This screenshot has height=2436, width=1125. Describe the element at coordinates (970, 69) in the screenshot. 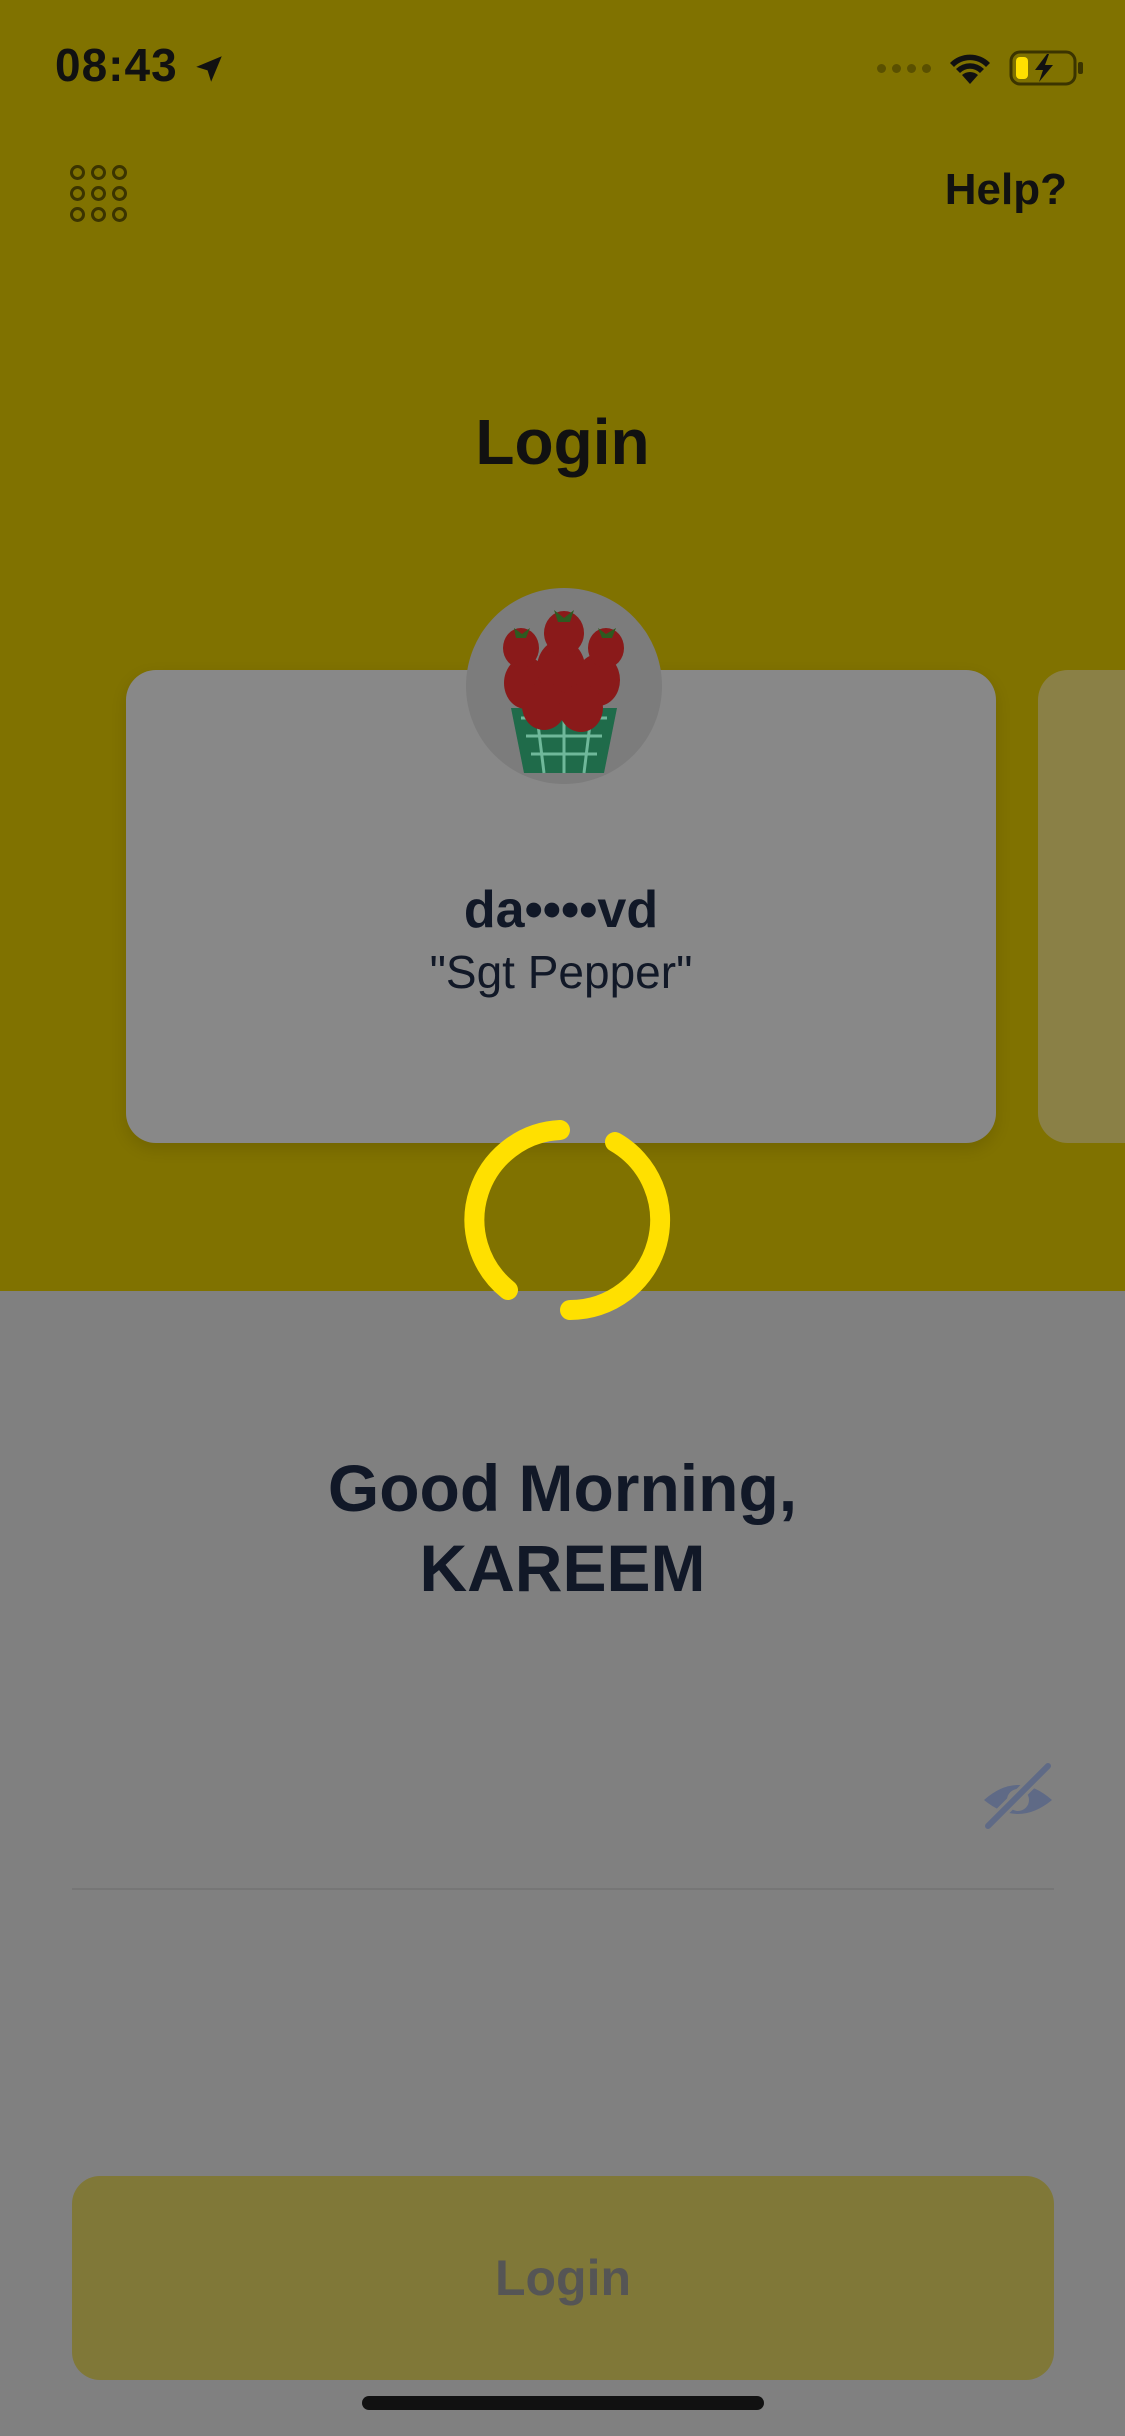

I see `wifi-icon` at that location.